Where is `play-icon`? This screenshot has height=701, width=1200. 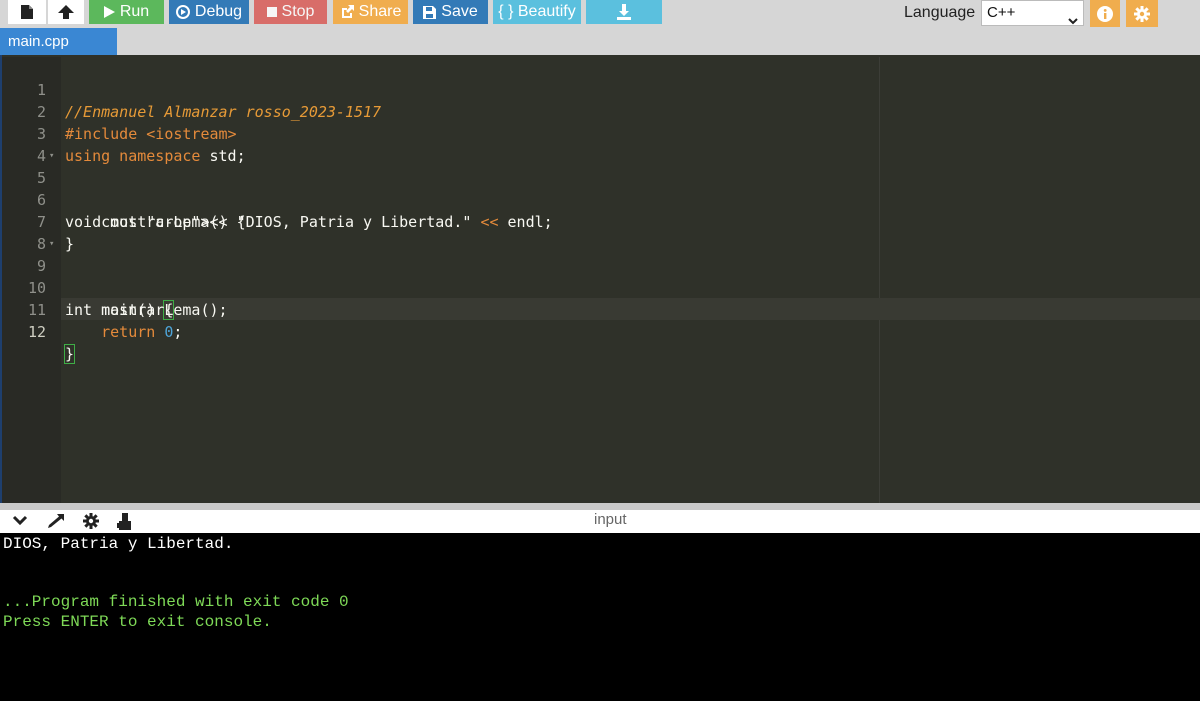
play-icon is located at coordinates (109, 12).